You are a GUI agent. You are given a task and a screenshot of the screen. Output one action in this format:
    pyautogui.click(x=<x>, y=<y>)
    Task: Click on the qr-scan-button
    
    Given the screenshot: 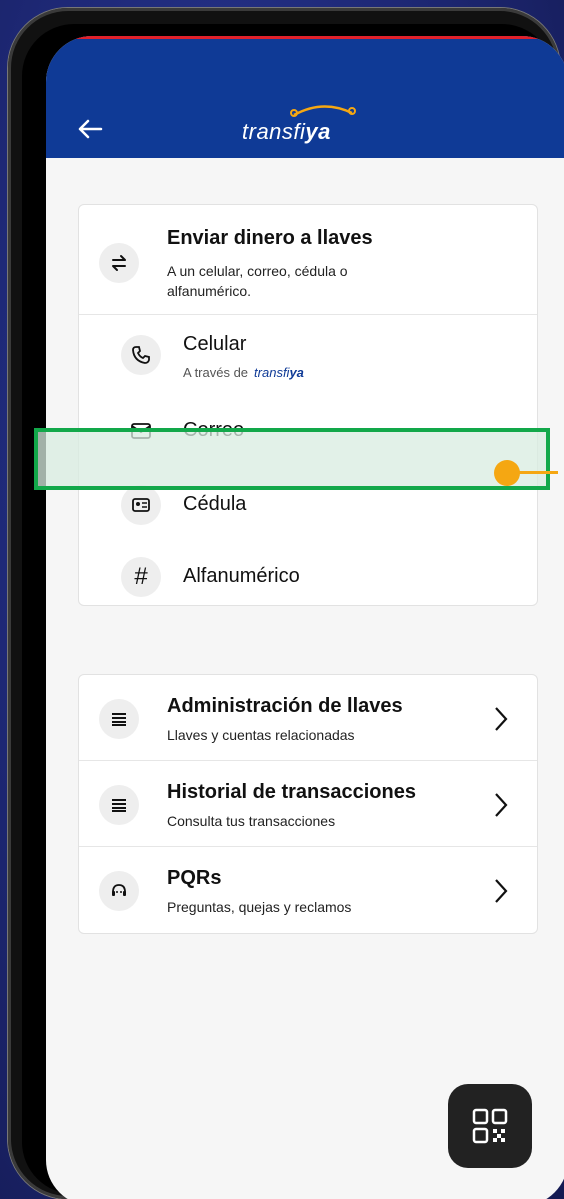 What is the action you would take?
    pyautogui.click(x=490, y=1126)
    